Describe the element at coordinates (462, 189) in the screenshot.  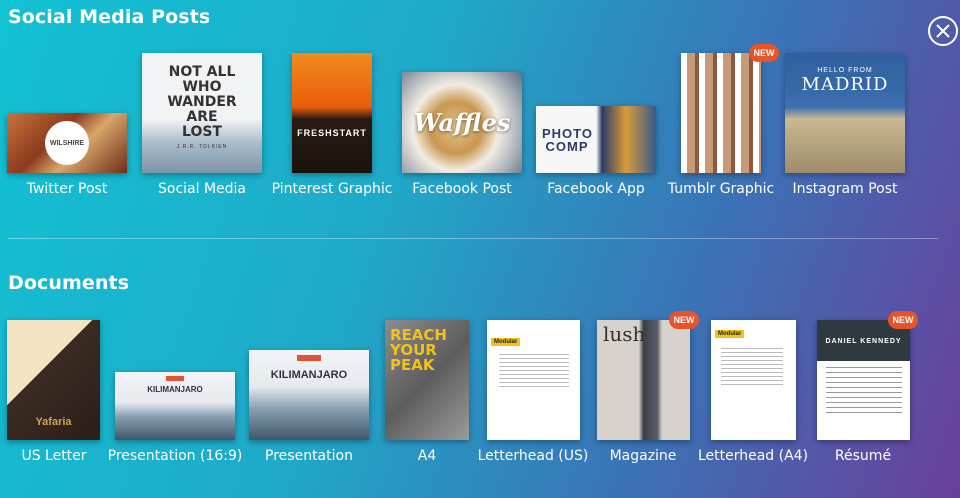
I see `facebook-post-label: Facebook Post` at that location.